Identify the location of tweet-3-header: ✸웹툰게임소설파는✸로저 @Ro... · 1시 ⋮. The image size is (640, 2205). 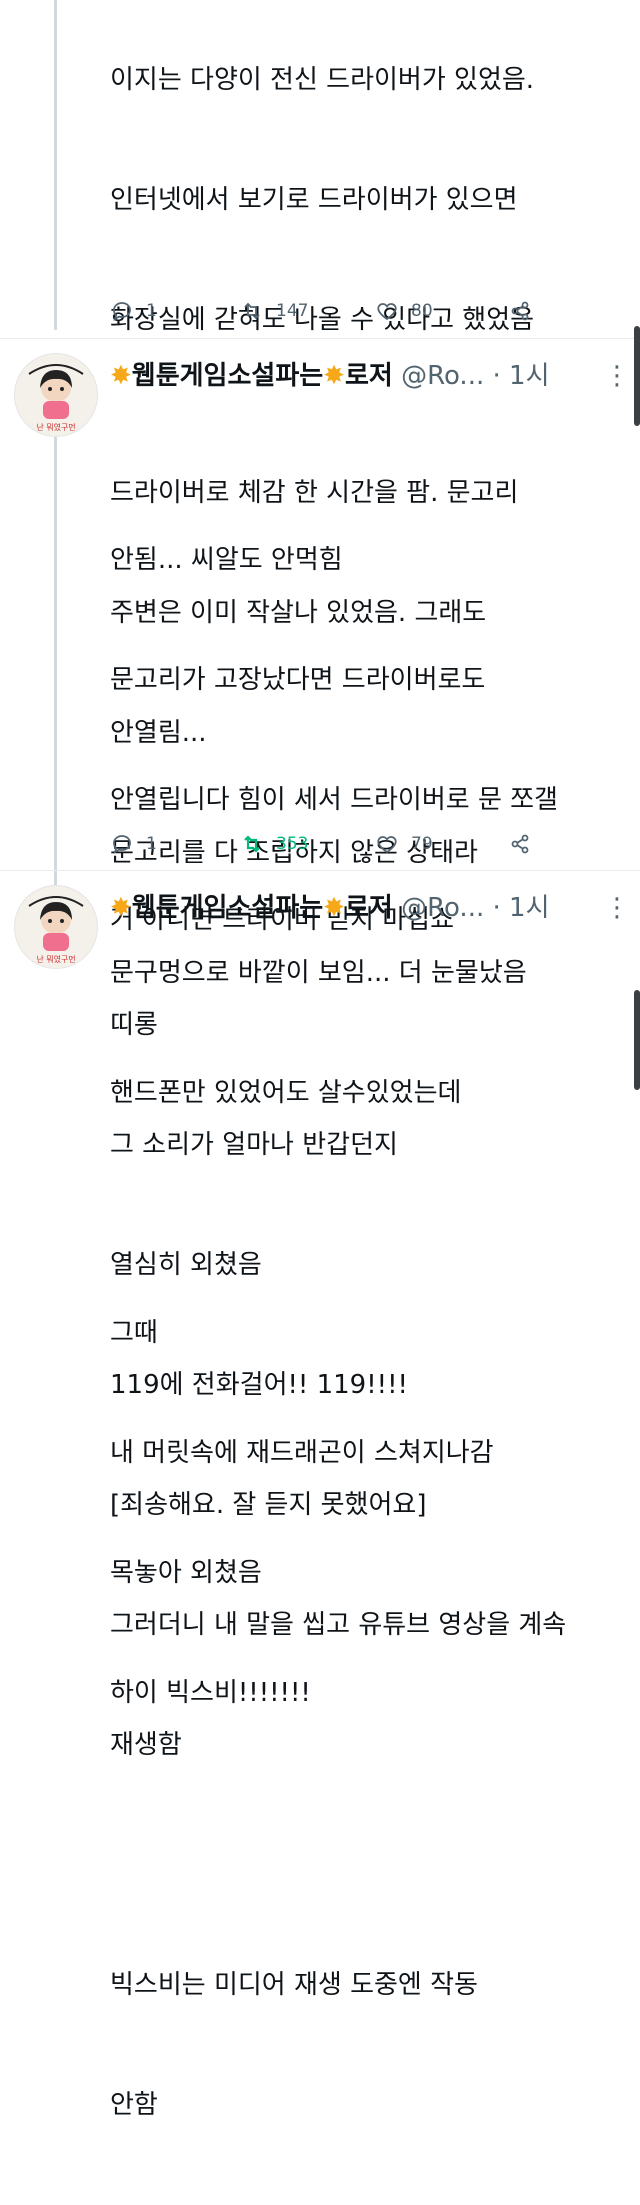
(370, 908).